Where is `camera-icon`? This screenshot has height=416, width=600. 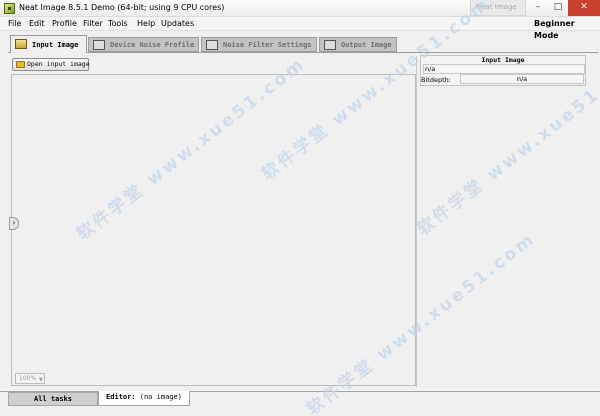 camera-icon is located at coordinates (21, 44).